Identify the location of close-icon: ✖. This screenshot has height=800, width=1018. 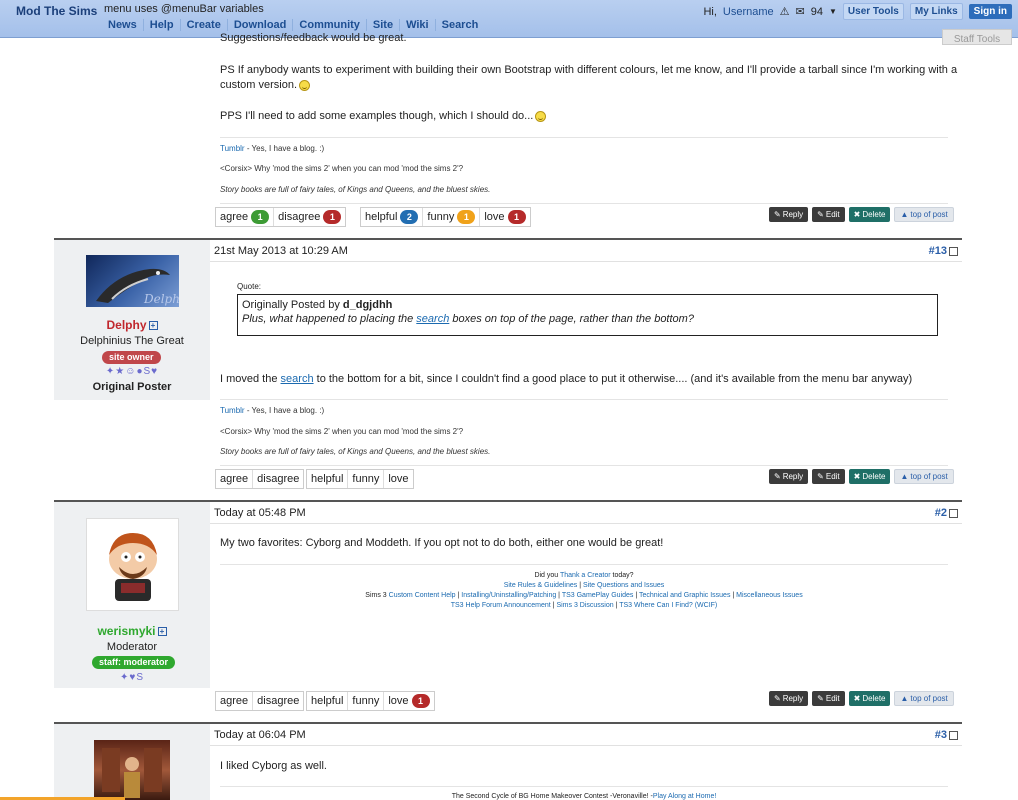
(857, 698).